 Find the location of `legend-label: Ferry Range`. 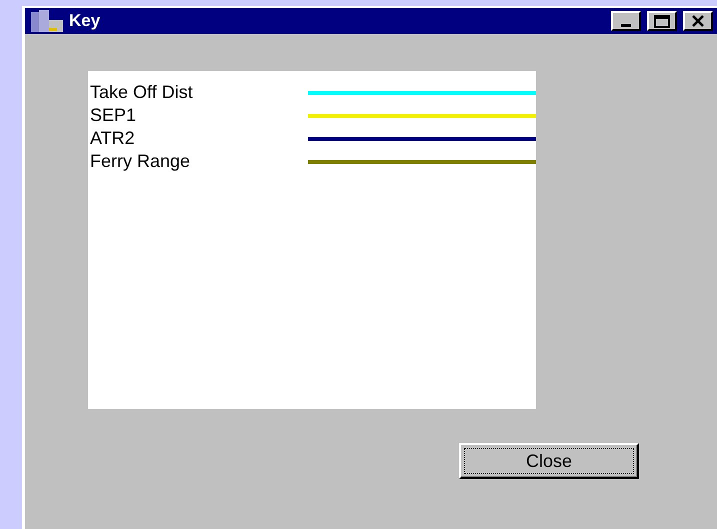

legend-label: Ferry Range is located at coordinates (141, 161).